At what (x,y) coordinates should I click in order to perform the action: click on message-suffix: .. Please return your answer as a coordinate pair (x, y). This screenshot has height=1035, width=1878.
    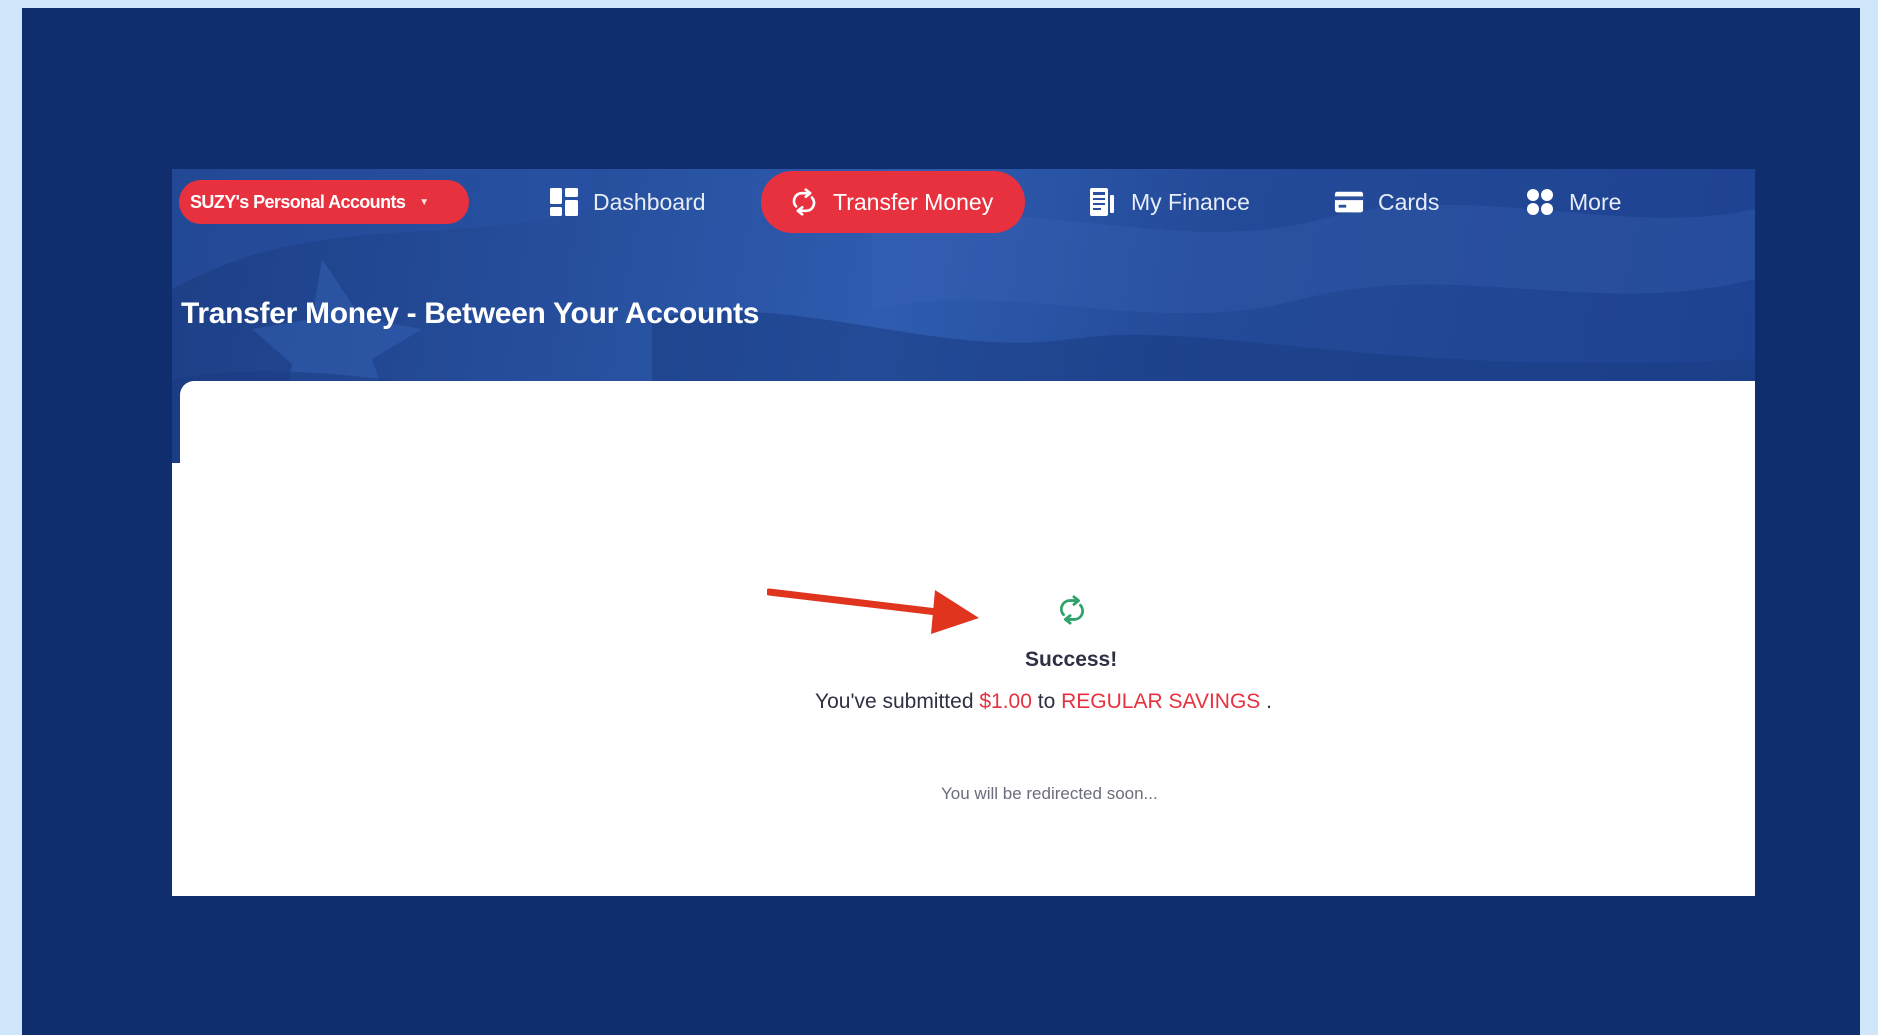
    Looking at the image, I should click on (1269, 701).